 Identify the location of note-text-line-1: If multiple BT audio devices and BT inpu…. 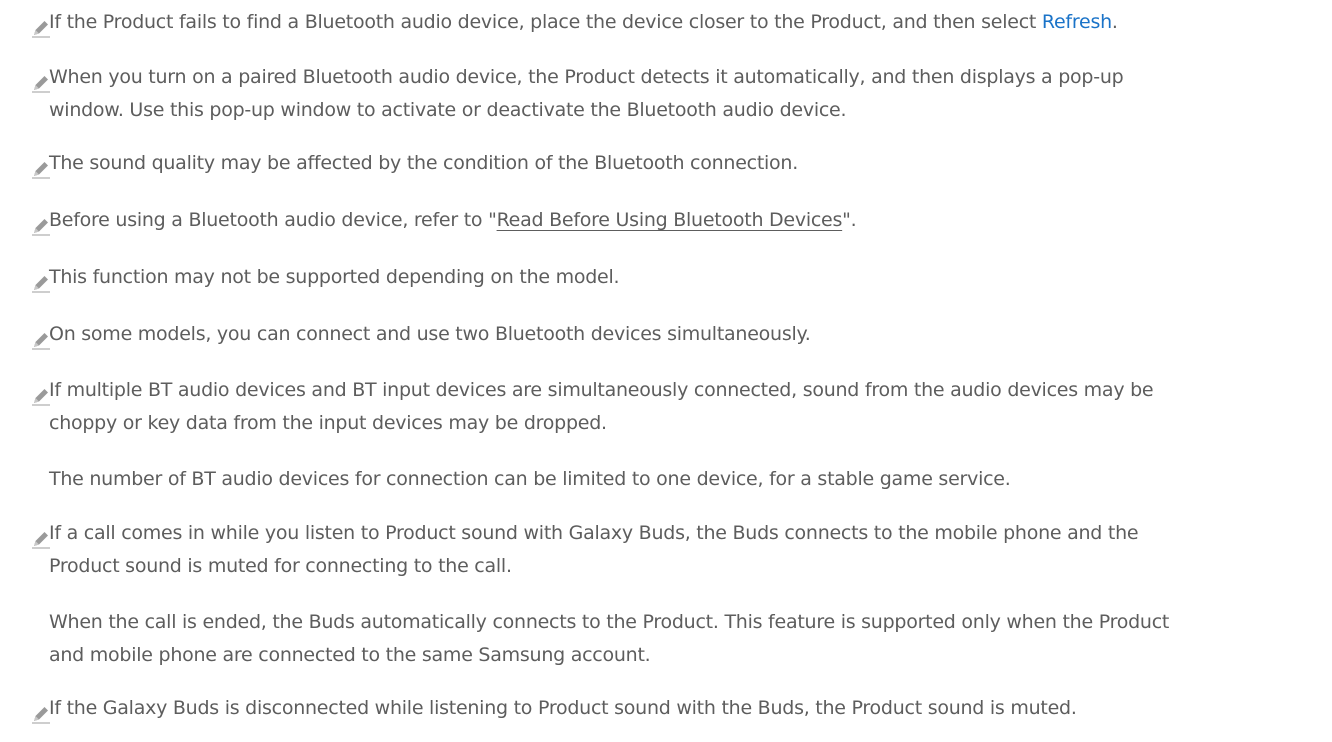
(601, 390).